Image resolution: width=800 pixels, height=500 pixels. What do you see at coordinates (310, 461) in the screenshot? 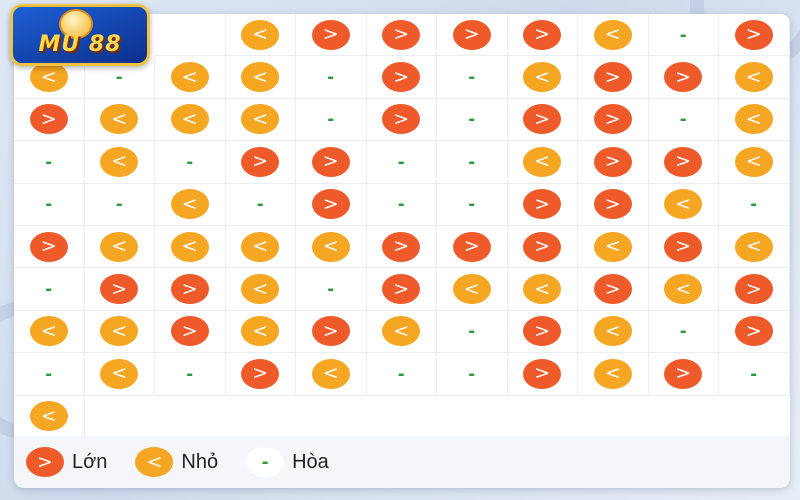
I see `legend-label-hoa: Hòa` at bounding box center [310, 461].